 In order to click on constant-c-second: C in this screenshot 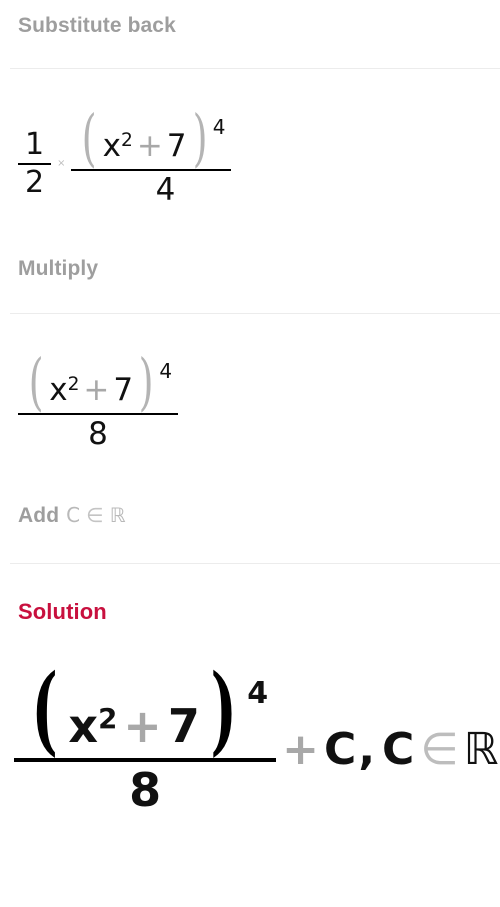, I will do `click(398, 749)`.